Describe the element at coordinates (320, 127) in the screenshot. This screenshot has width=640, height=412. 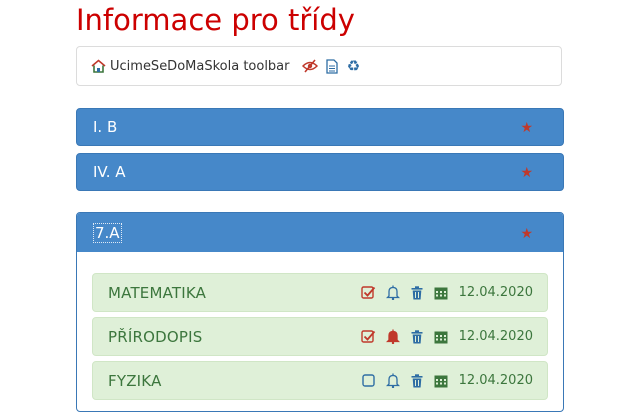
I see `class-panel-i-b: I. B ★` at that location.